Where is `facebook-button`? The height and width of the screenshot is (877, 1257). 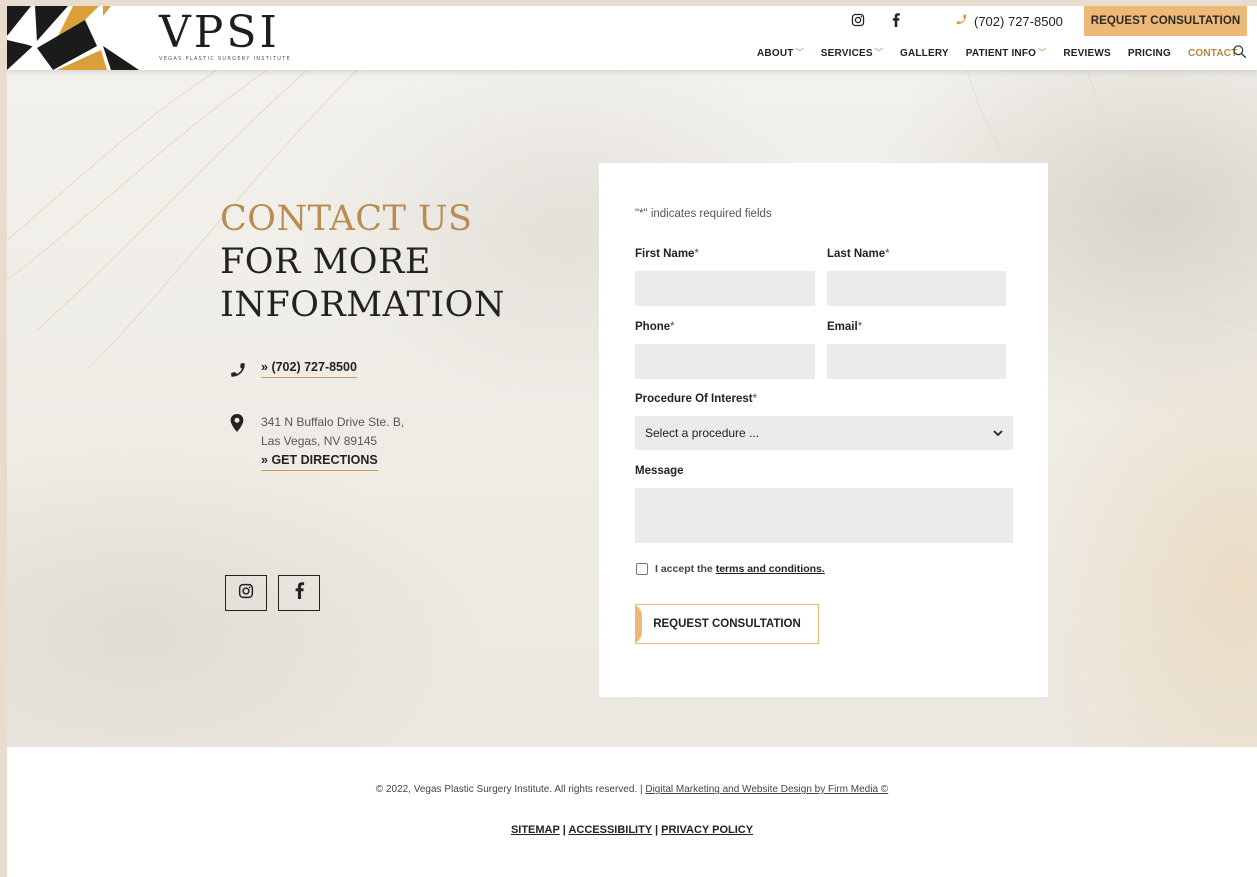 facebook-button is located at coordinates (299, 593).